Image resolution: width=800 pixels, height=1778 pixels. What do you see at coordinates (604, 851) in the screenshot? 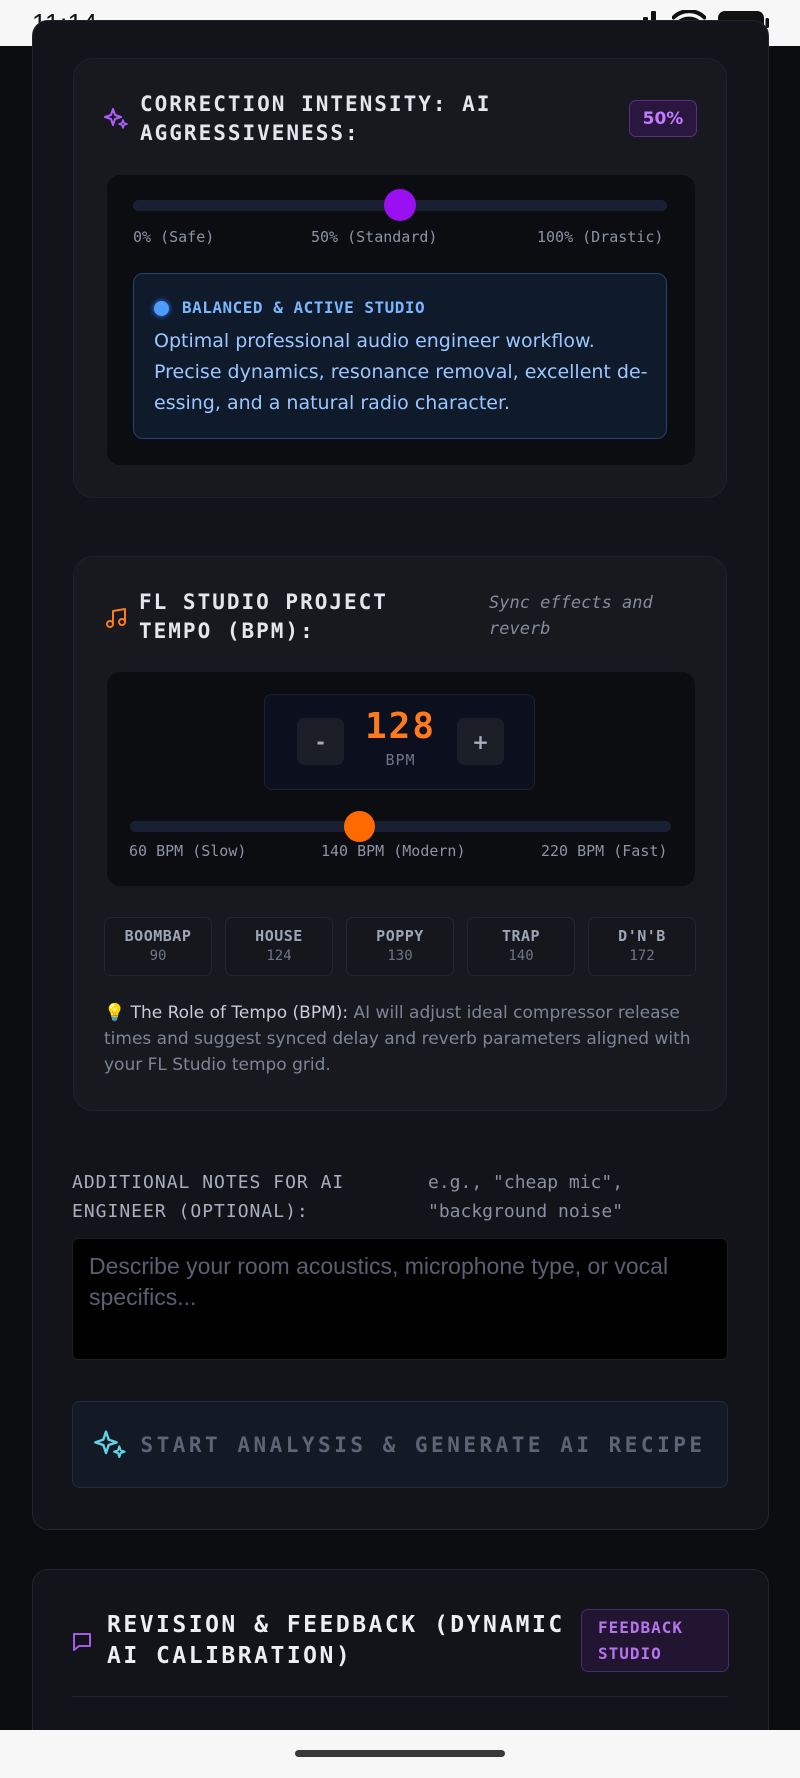
I see `tempo-tick-max: 220 BPM (Fast)` at bounding box center [604, 851].